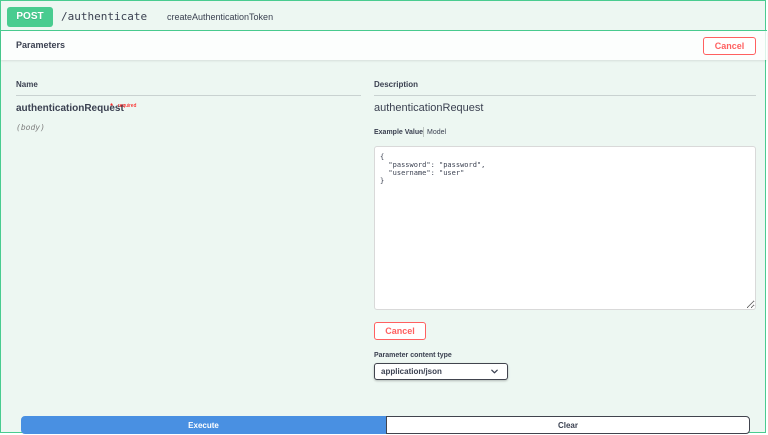 This screenshot has height=435, width=768. I want to click on operation-path: /authenticate, so click(104, 16).